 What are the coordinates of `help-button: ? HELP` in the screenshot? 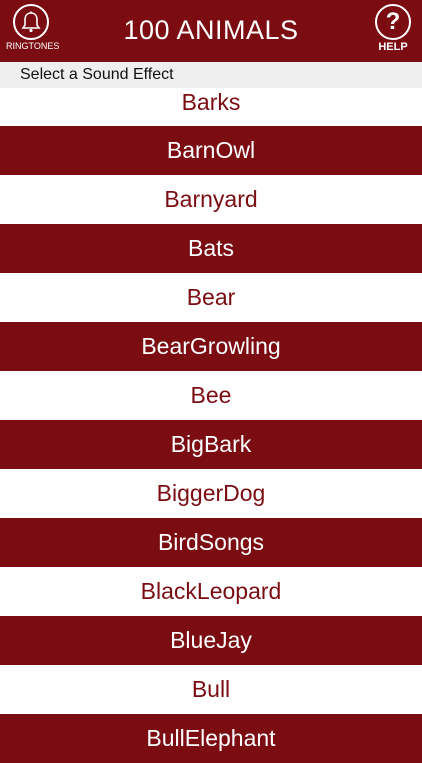 It's located at (393, 32).